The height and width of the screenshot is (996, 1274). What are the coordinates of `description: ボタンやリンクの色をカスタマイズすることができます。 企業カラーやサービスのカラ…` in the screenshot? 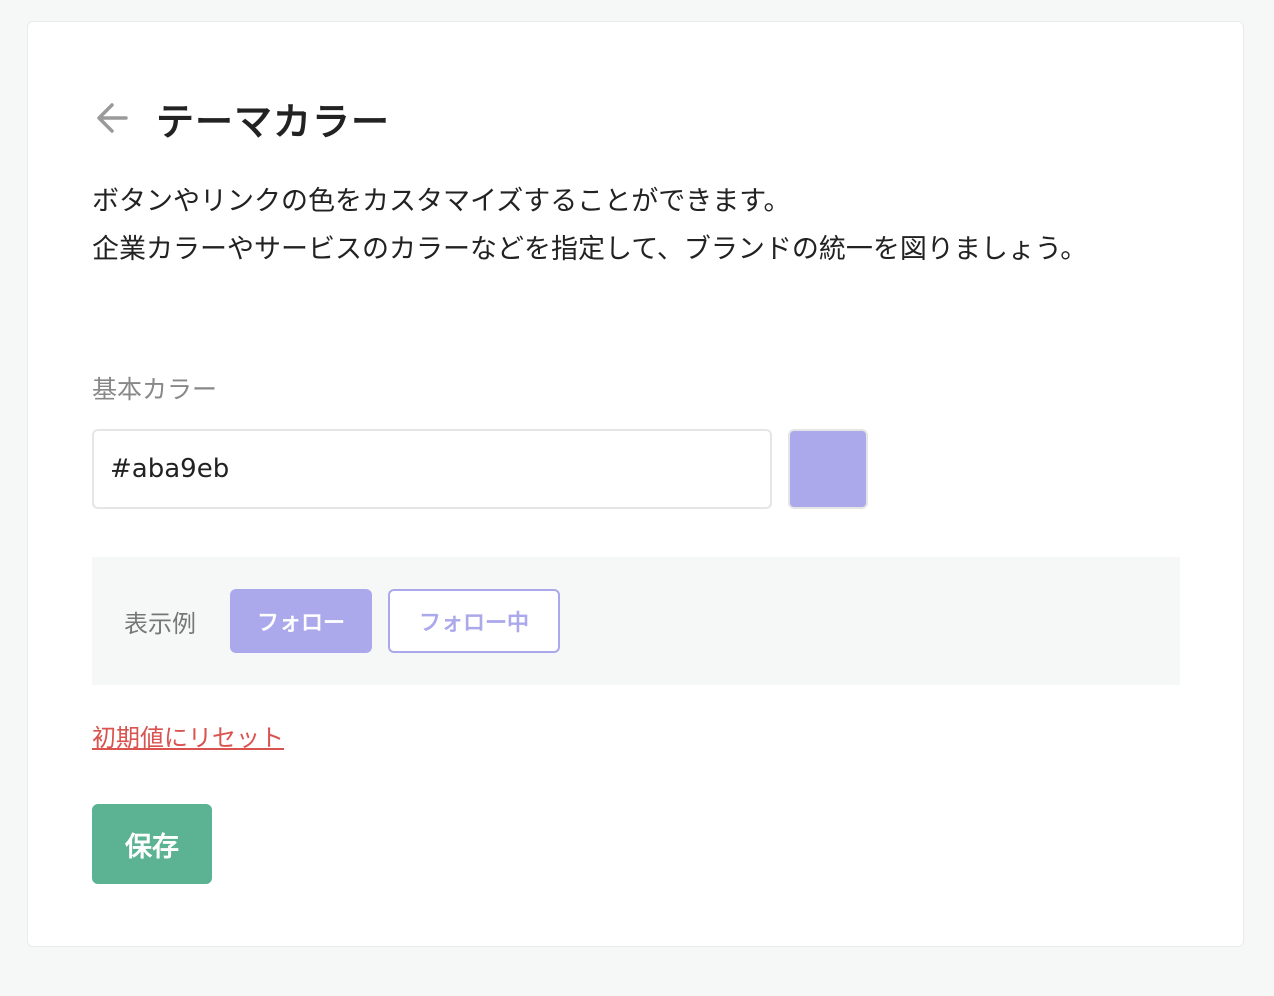 It's located at (636, 226).